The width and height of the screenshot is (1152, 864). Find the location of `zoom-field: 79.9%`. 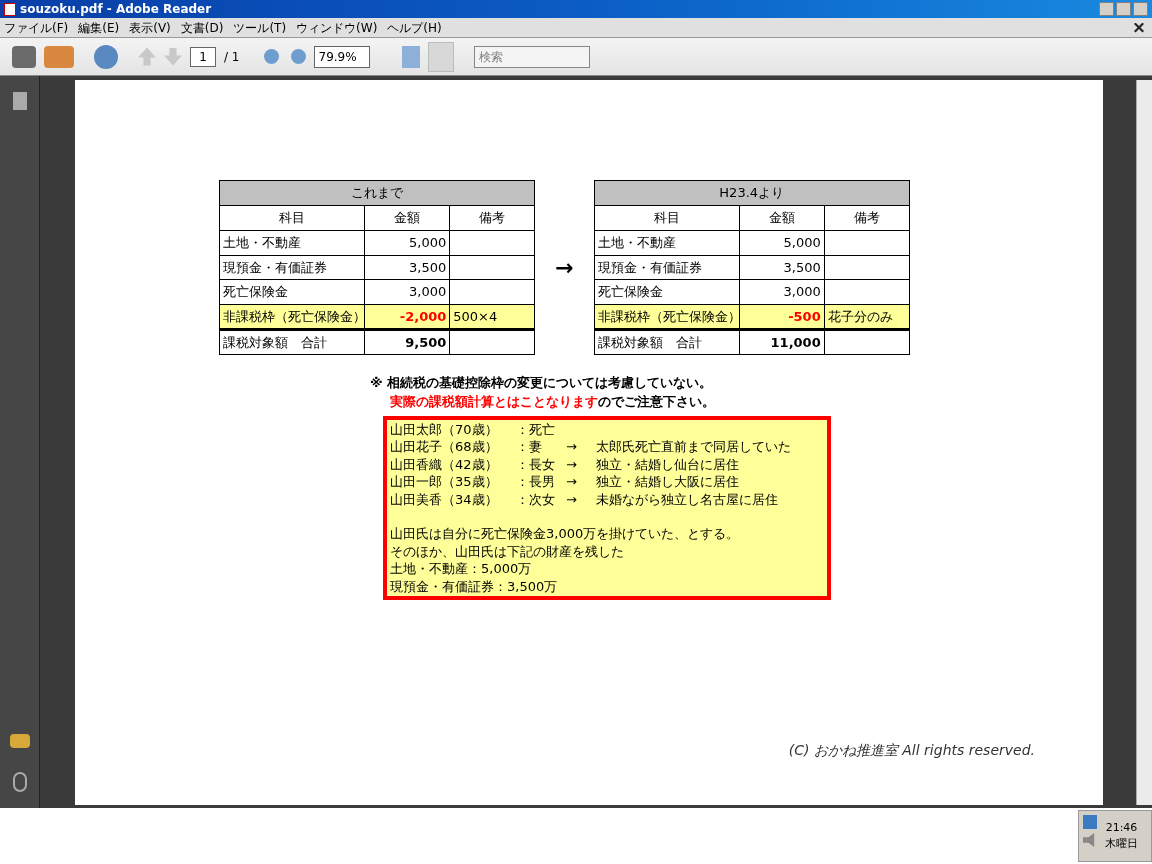

zoom-field: 79.9% is located at coordinates (341, 56).